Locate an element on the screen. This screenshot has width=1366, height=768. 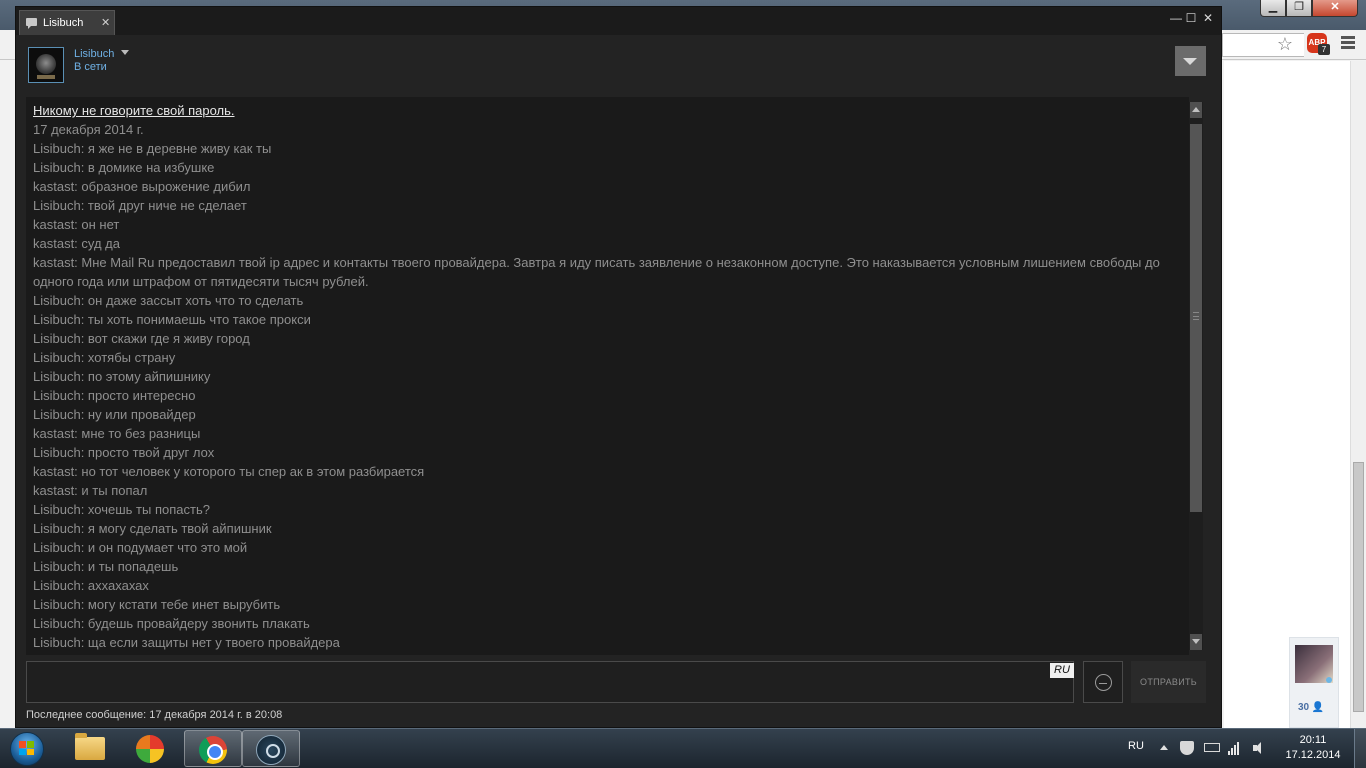
web-page-area is located at coordinates (1287, 394).